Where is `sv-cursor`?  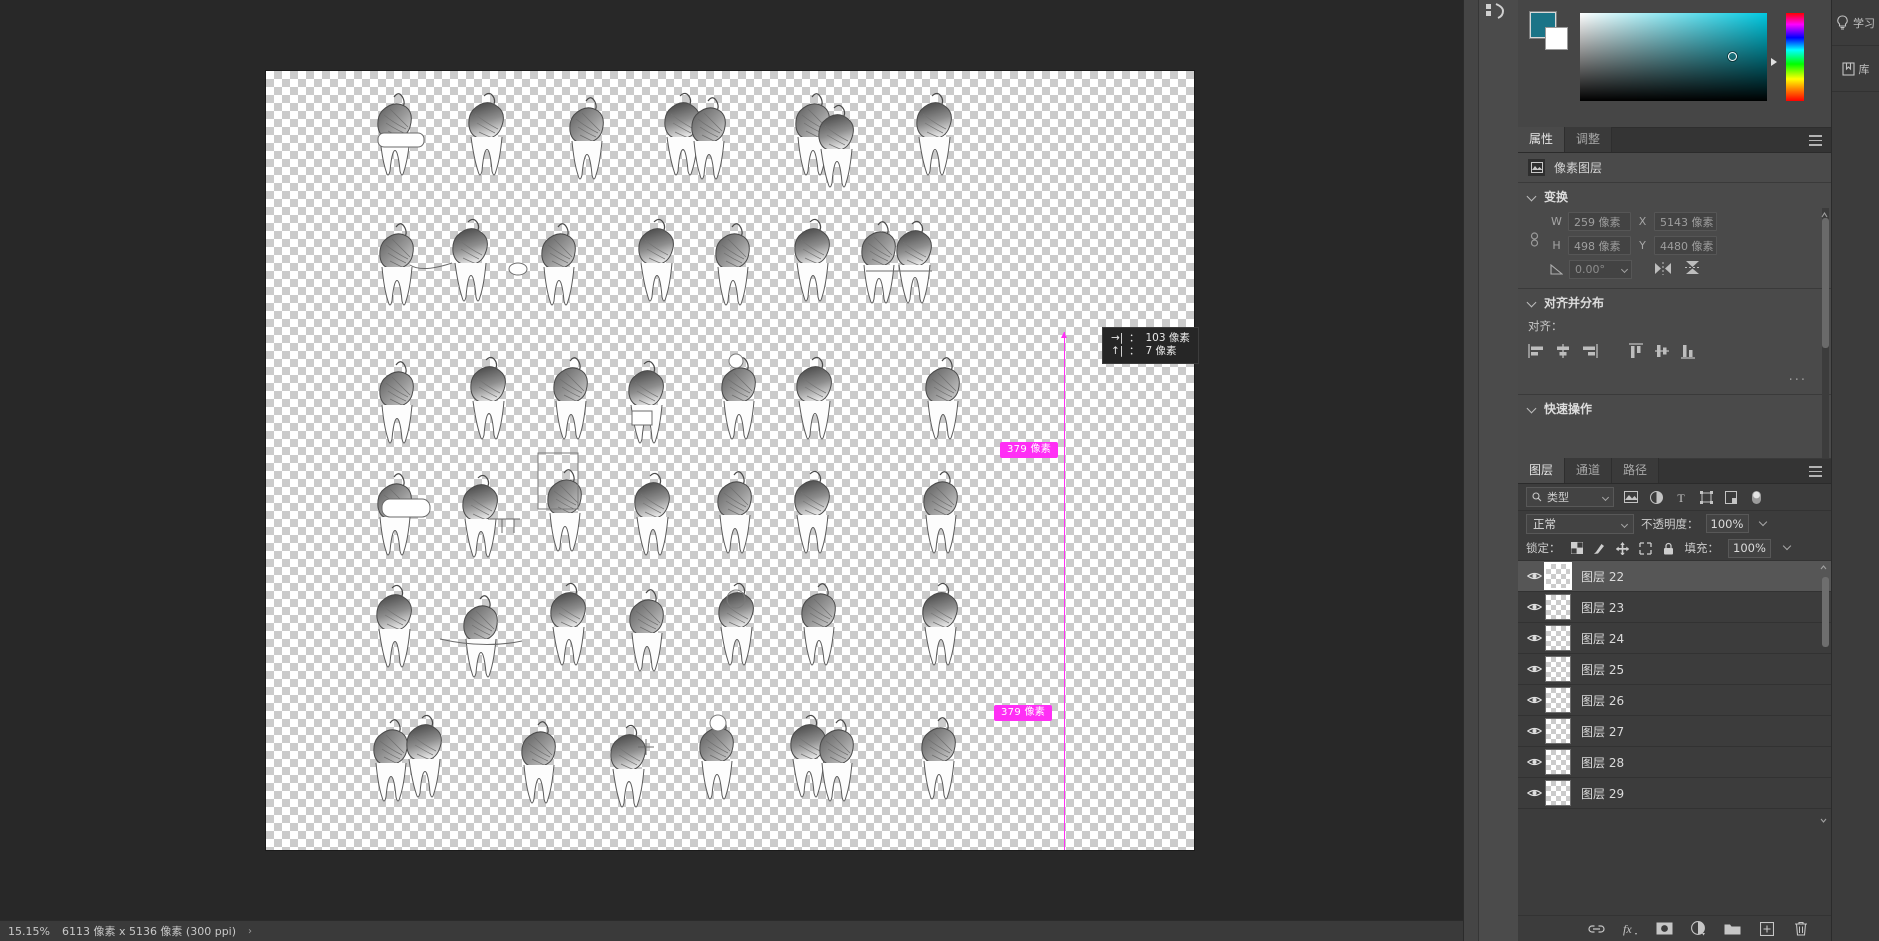
sv-cursor is located at coordinates (1732, 56).